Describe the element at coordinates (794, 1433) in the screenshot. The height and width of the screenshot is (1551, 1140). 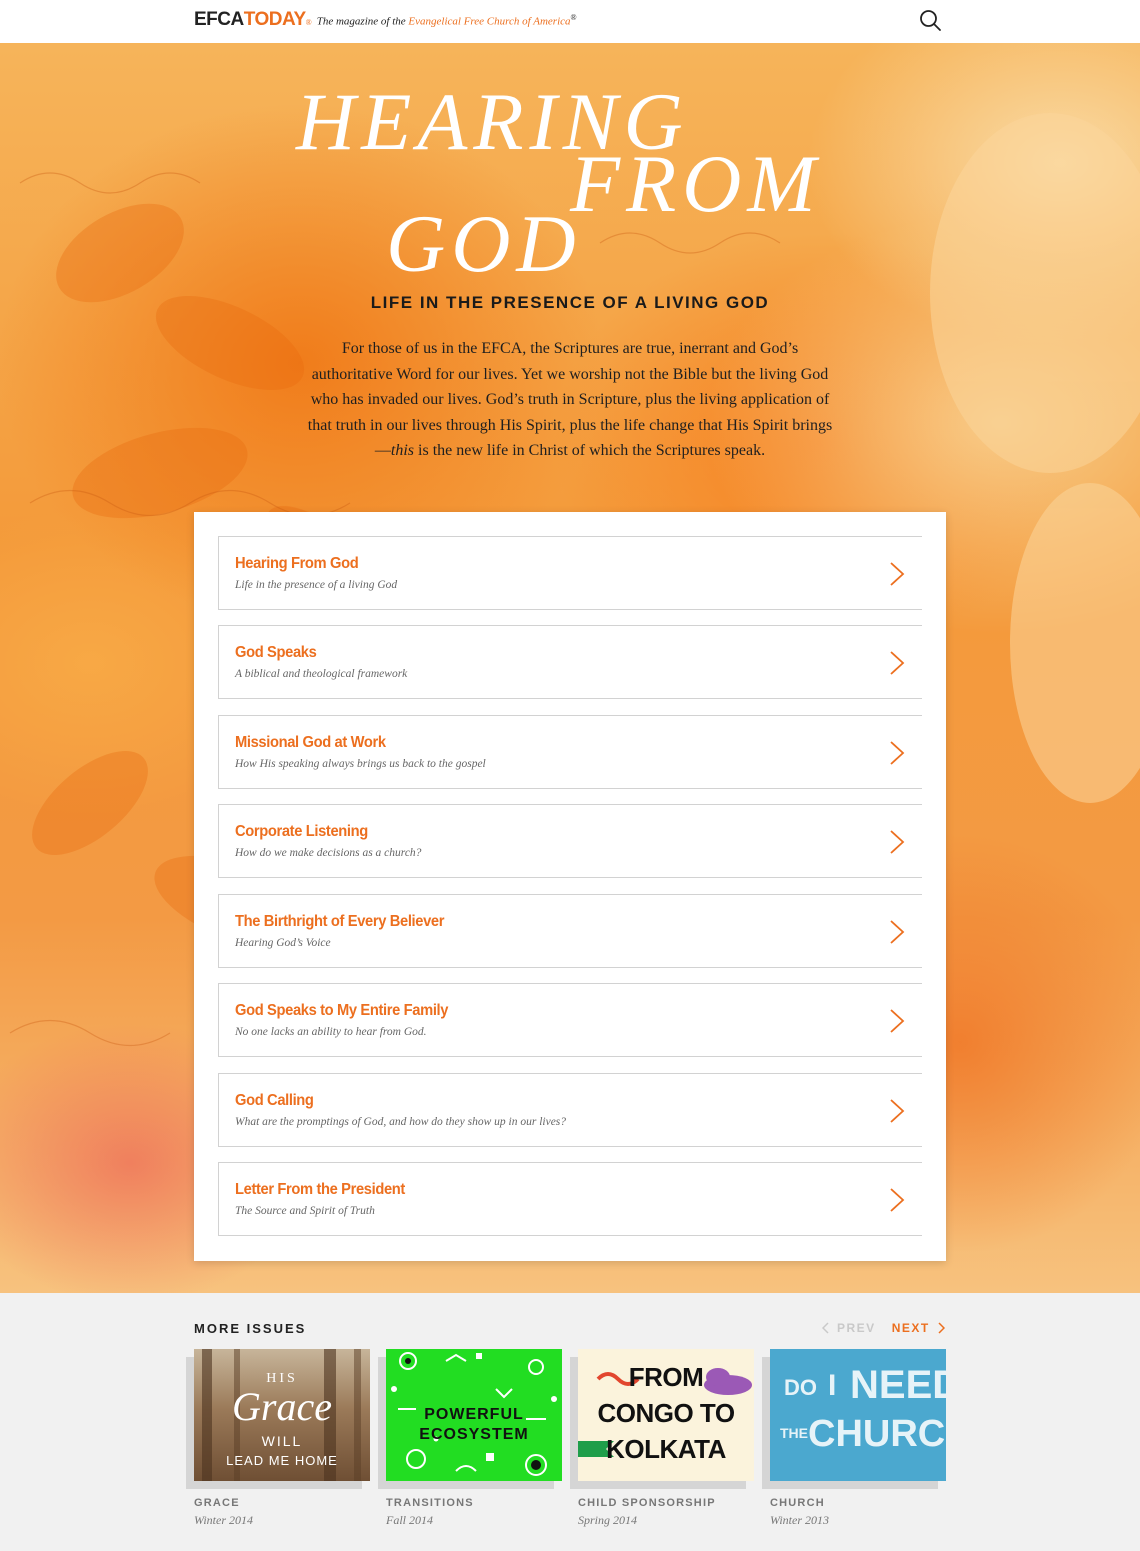
I see `cover-text: THE` at that location.